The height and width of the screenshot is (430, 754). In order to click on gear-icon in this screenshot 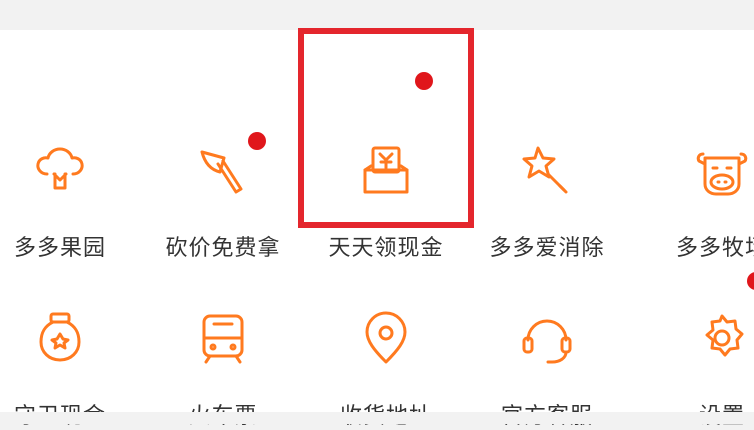, I will do `click(722, 339)`.